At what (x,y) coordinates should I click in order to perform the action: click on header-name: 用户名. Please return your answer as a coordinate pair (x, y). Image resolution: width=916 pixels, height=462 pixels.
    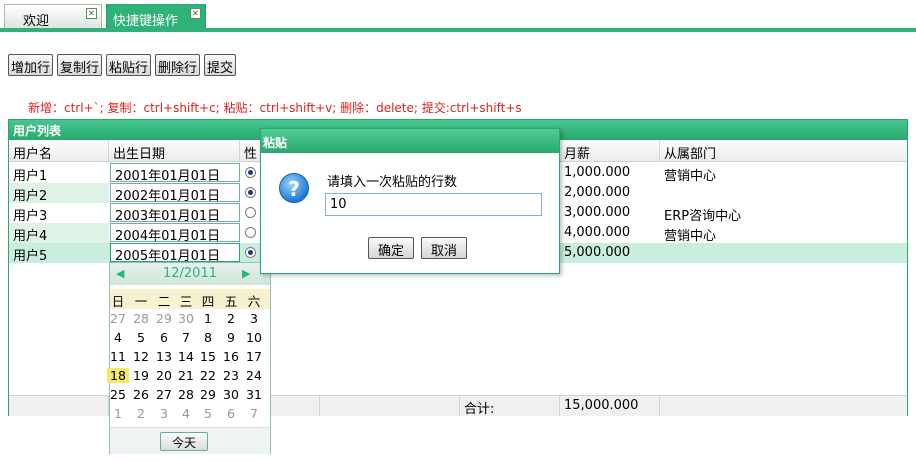
    Looking at the image, I should click on (59, 151).